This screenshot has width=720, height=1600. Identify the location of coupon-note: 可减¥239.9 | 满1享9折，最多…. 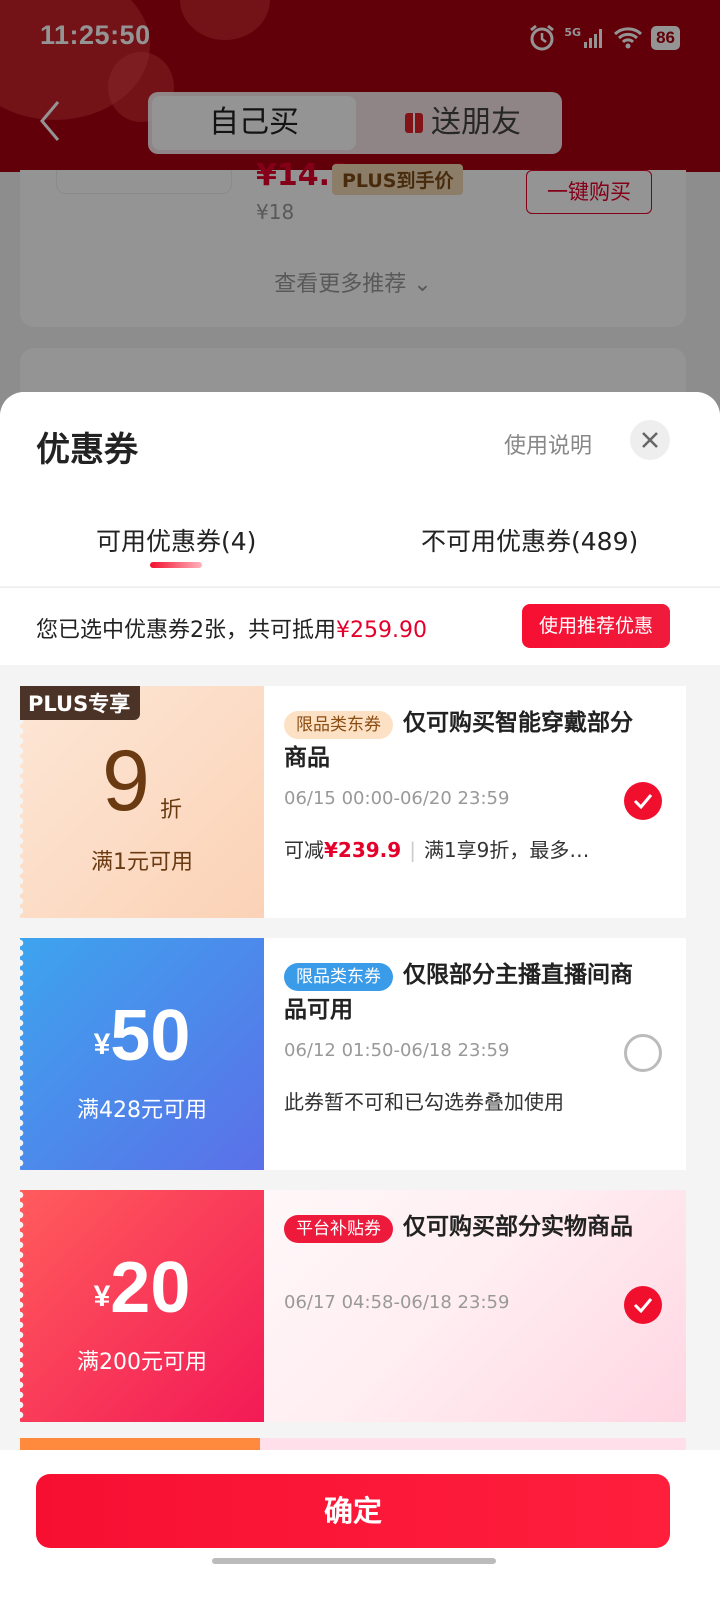
(444, 848).